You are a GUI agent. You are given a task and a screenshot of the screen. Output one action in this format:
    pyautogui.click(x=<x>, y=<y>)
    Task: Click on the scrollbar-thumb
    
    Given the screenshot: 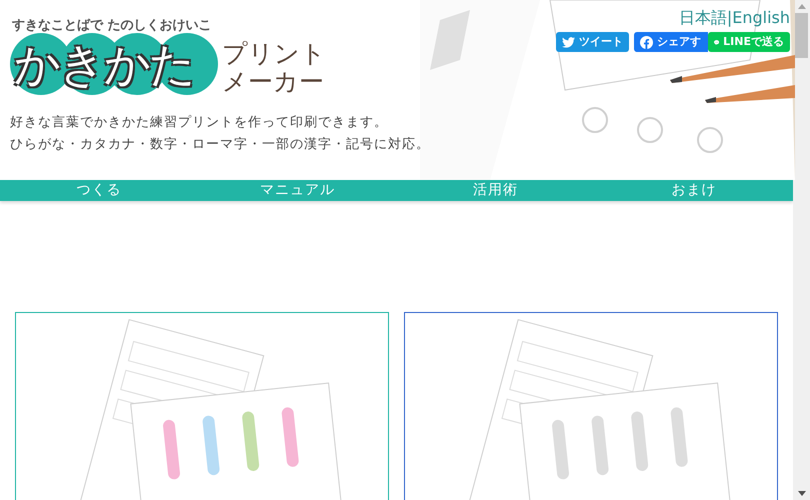 What is the action you would take?
    pyautogui.click(x=801, y=35)
    